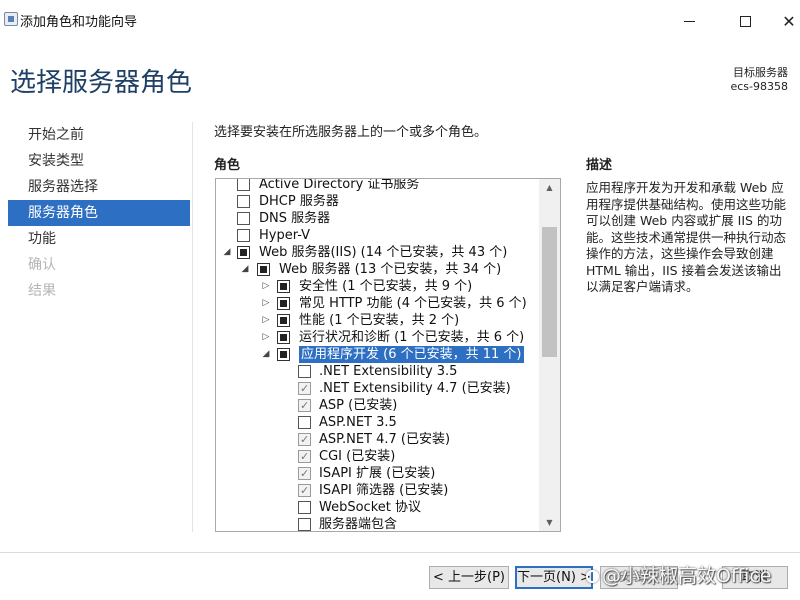 This screenshot has height=600, width=800. Describe the element at coordinates (379, 201) in the screenshot. I see `role-row: DHCP 服务器` at that location.